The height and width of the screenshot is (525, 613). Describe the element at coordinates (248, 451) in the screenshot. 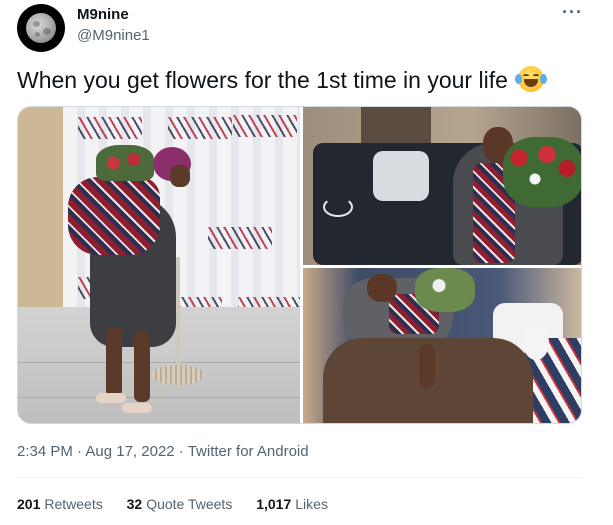

I see `tweet-client: Twitter for Android` at that location.